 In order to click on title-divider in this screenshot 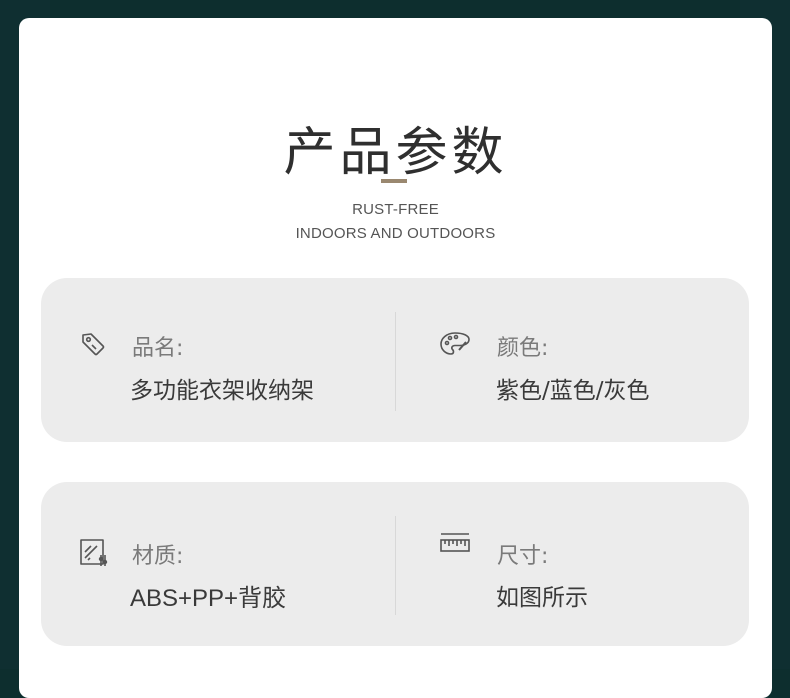, I will do `click(394, 181)`.